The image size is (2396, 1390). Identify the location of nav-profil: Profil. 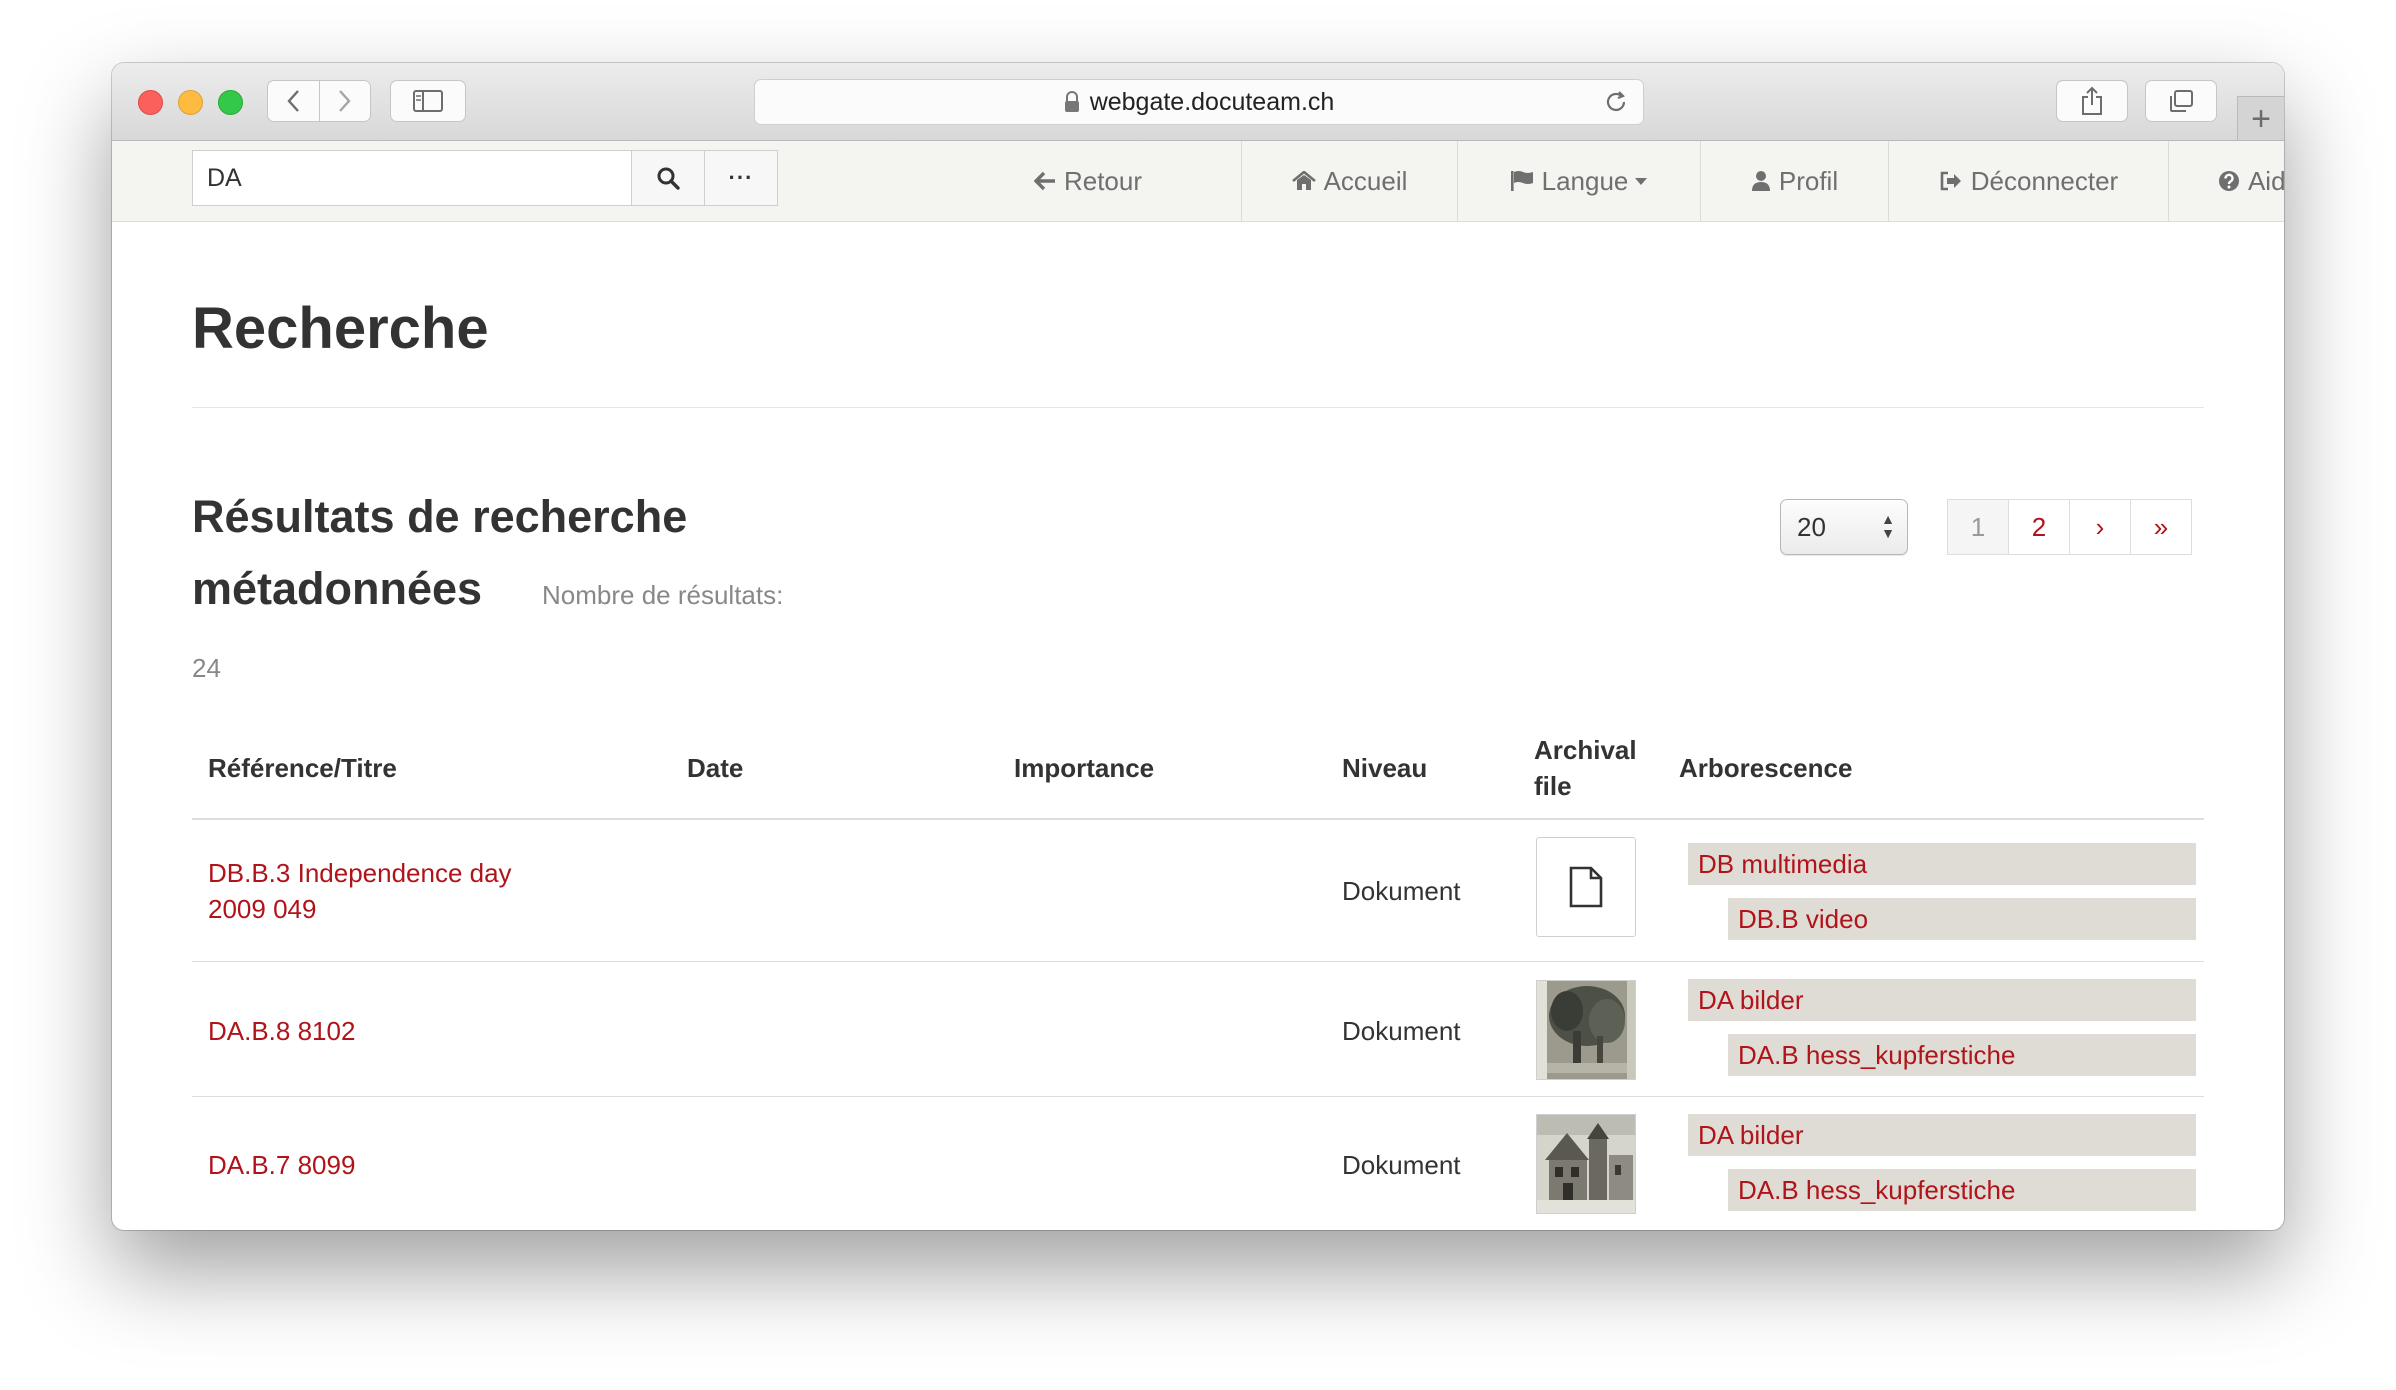
(1795, 181).